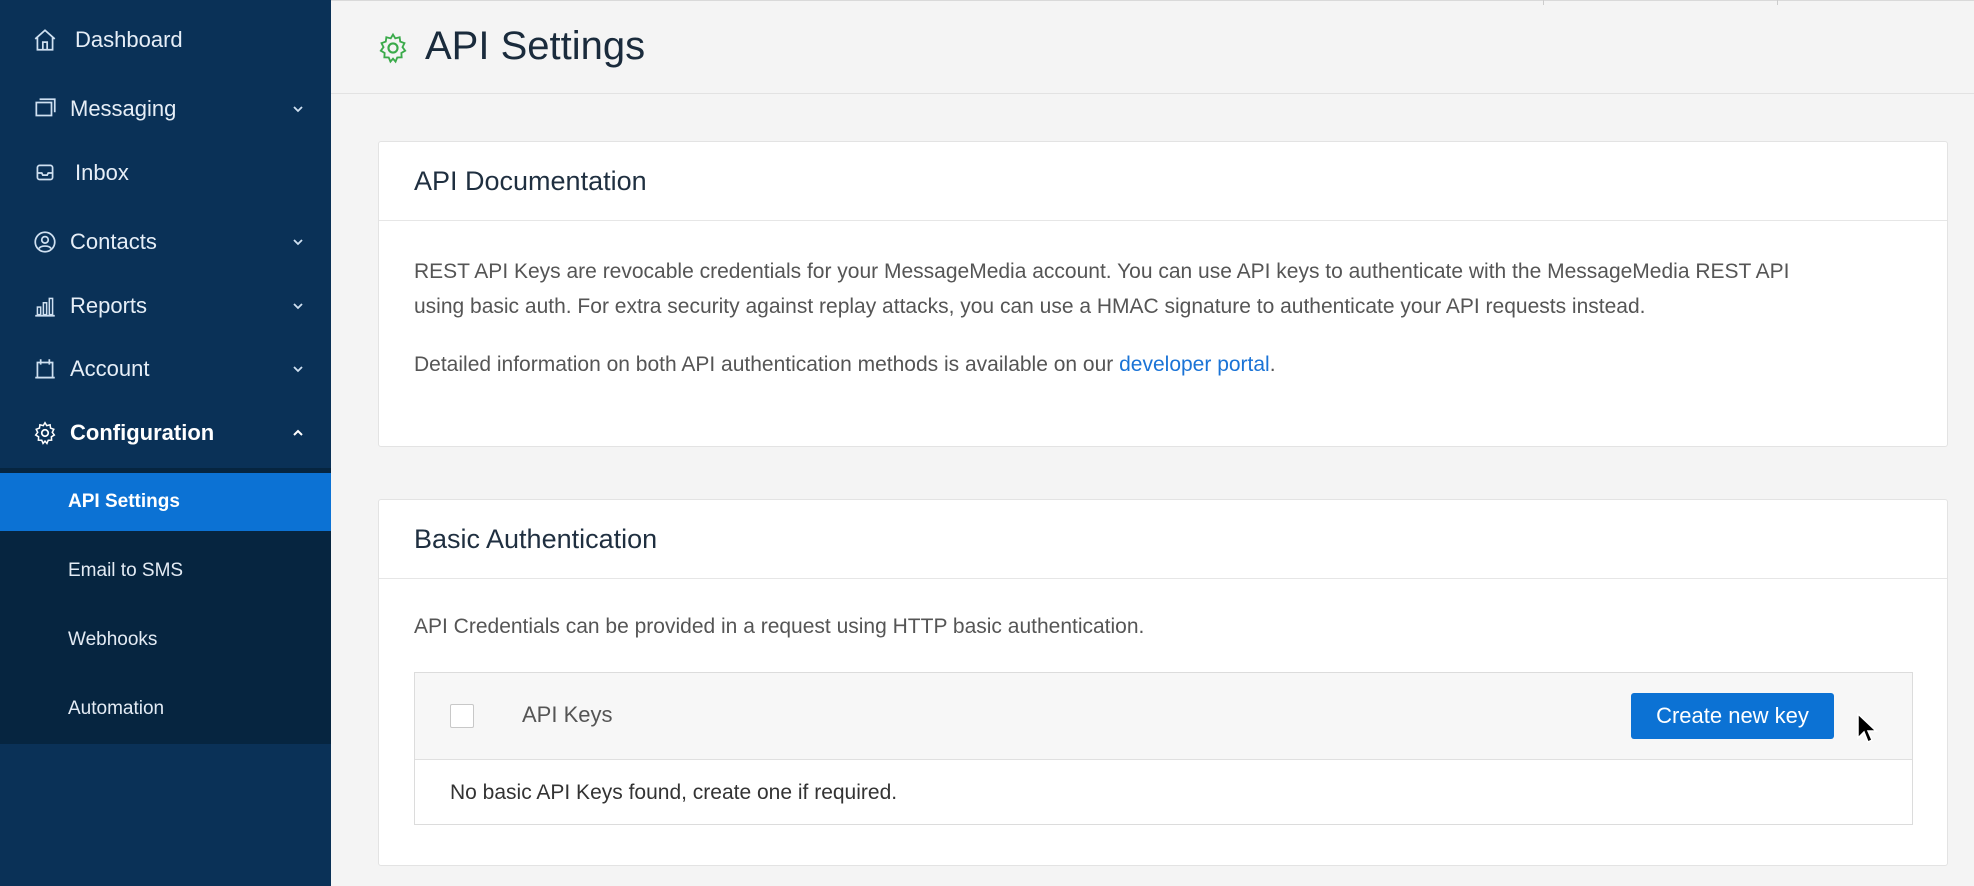 The width and height of the screenshot is (1974, 886). What do you see at coordinates (1152, 47) in the screenshot?
I see `page-header: API Settings` at bounding box center [1152, 47].